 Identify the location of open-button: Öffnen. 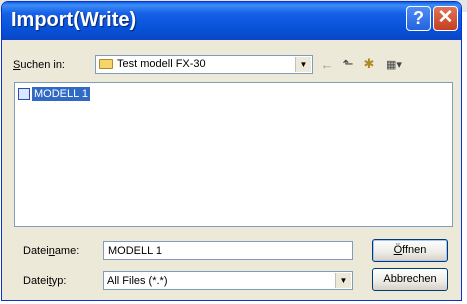
(410, 250).